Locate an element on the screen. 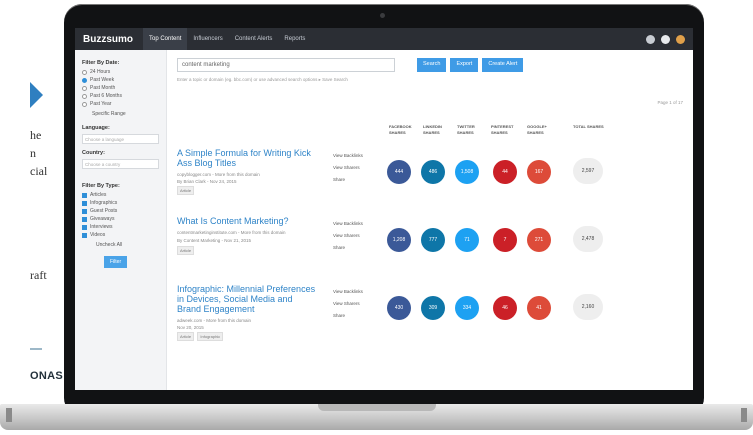 The image size is (753, 435). export-button: Export is located at coordinates (464, 65).